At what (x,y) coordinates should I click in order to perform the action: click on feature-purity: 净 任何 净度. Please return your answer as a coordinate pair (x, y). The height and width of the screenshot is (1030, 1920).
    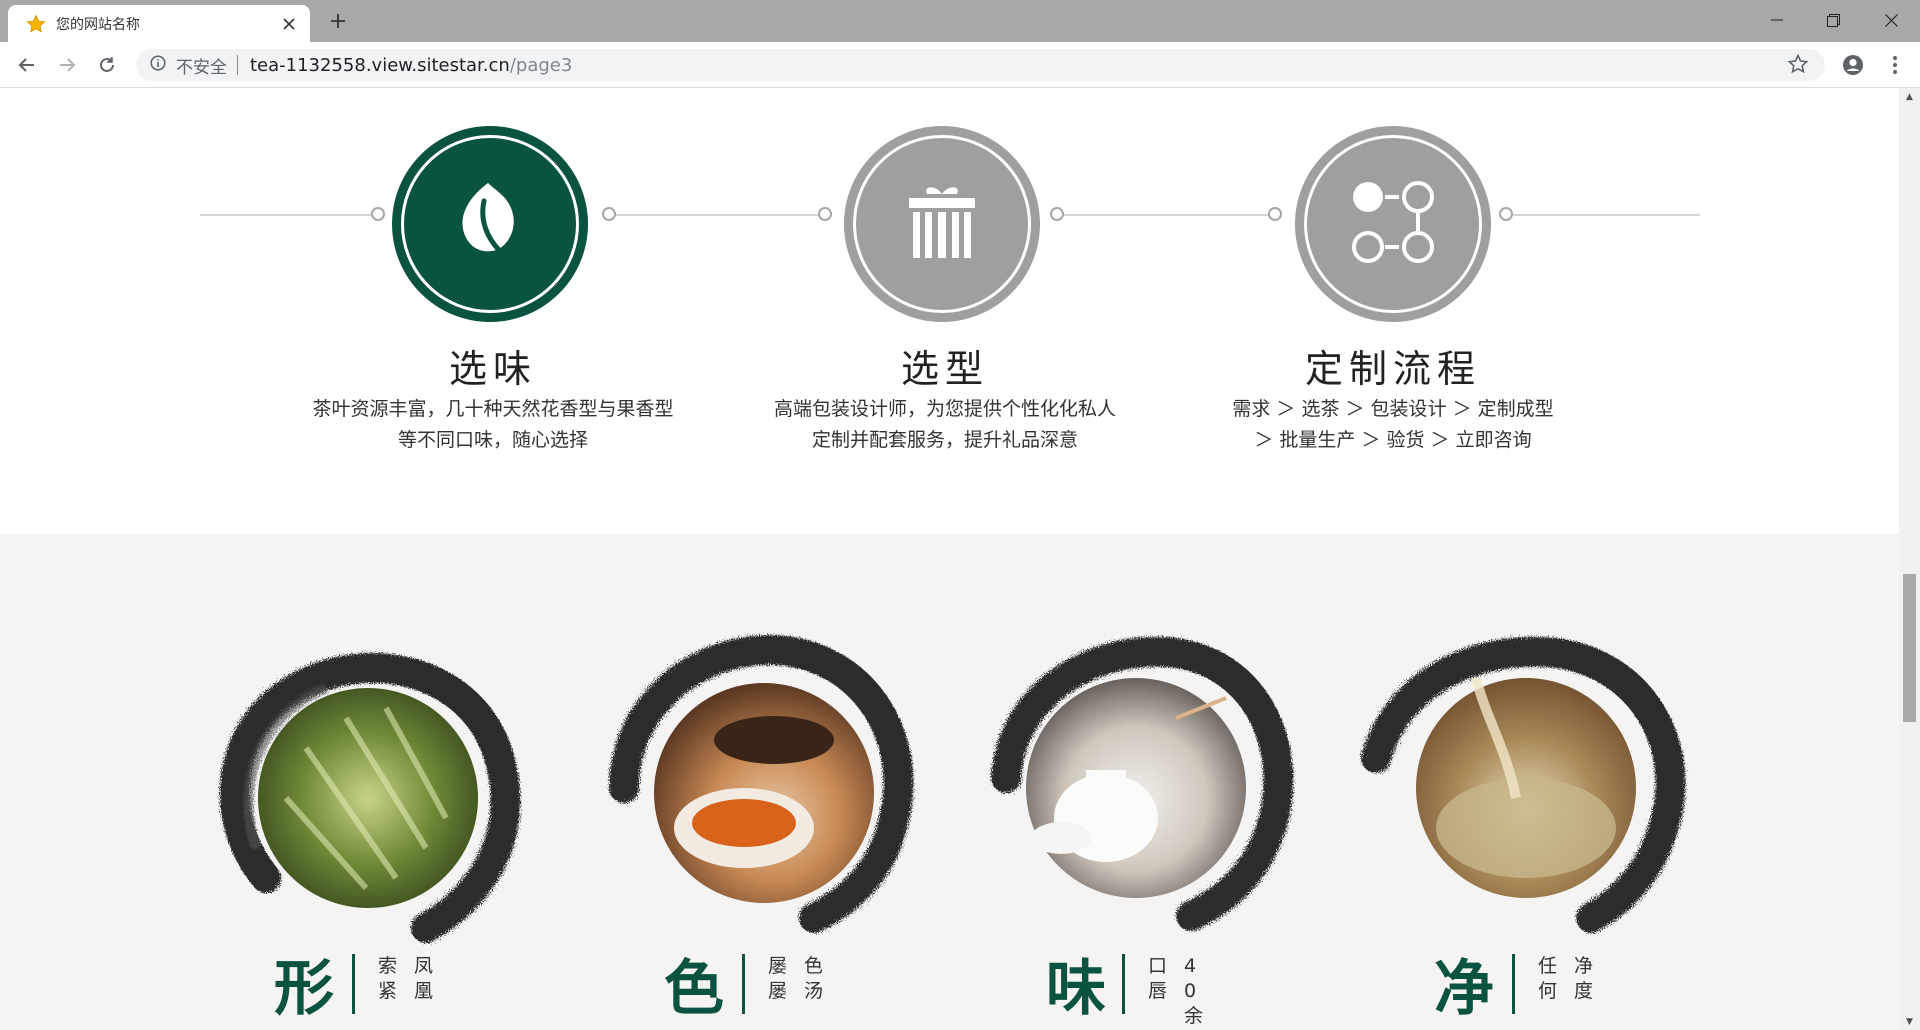
    Looking at the image, I should click on (1526, 829).